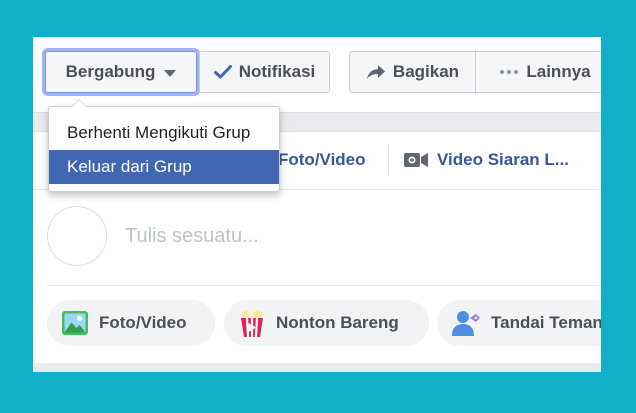 This screenshot has width=636, height=413. I want to click on more-button: Lainnya, so click(538, 72).